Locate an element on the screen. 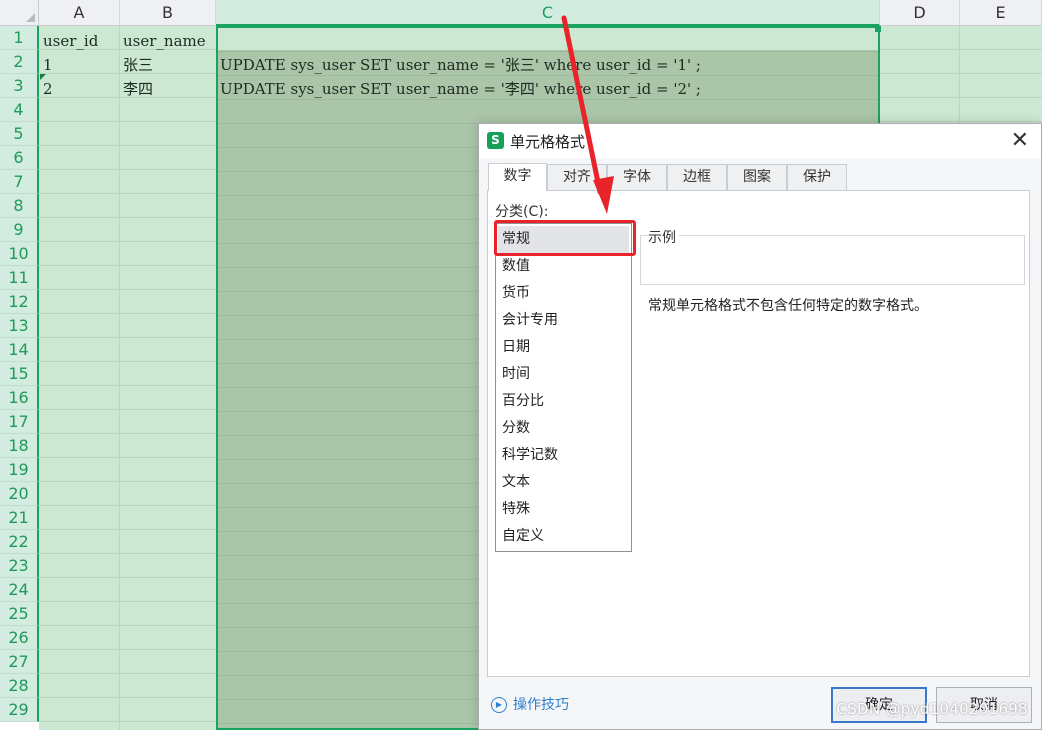 The width and height of the screenshot is (1042, 730). tab-protection: 保护 is located at coordinates (817, 177).